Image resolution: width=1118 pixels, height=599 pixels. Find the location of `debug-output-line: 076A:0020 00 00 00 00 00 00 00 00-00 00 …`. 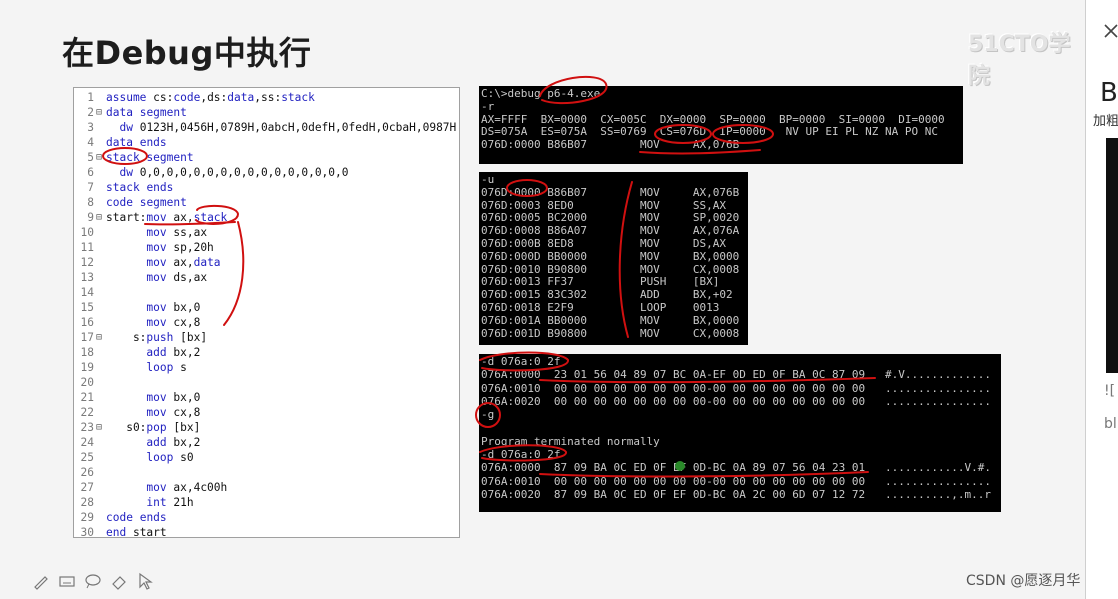

debug-output-line: 076A:0020 00 00 00 00 00 00 00 00-00 00 … is located at coordinates (736, 401).